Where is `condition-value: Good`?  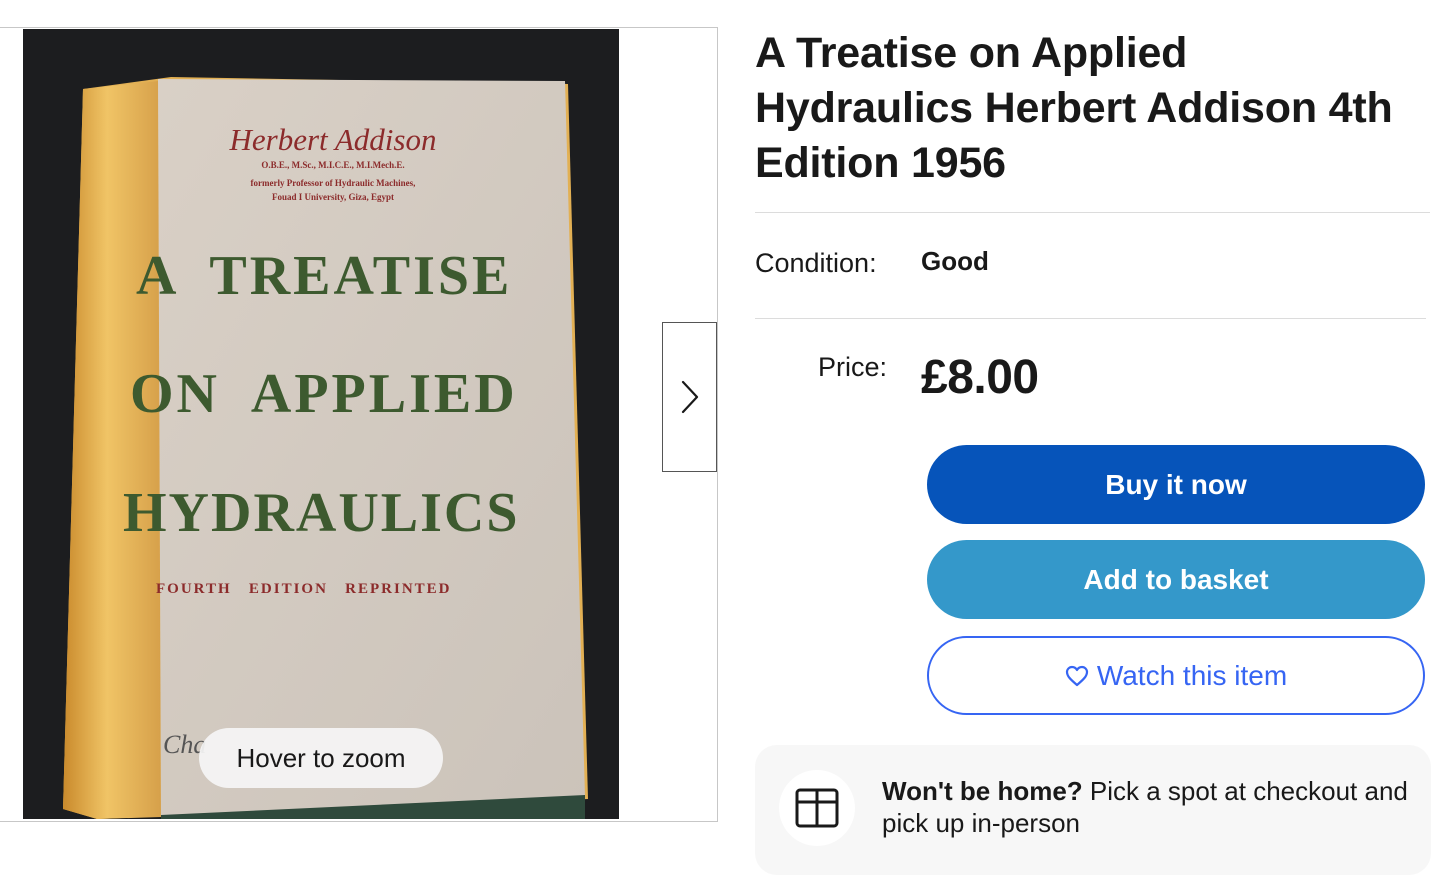 condition-value: Good is located at coordinates (955, 261).